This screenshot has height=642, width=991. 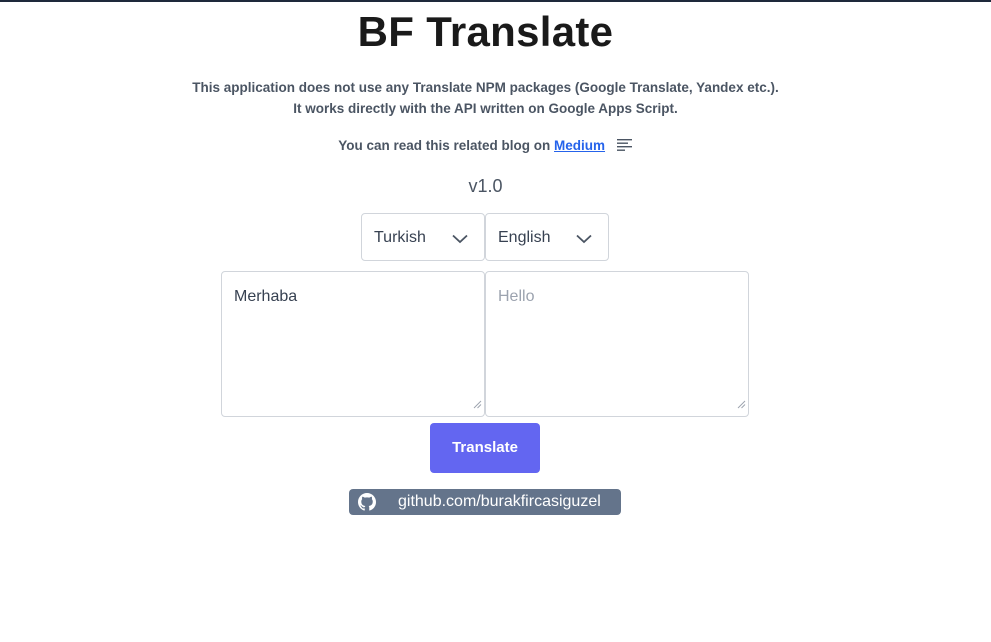 I want to click on github-link-label: github.com/burakfircasiguzel, so click(x=499, y=501).